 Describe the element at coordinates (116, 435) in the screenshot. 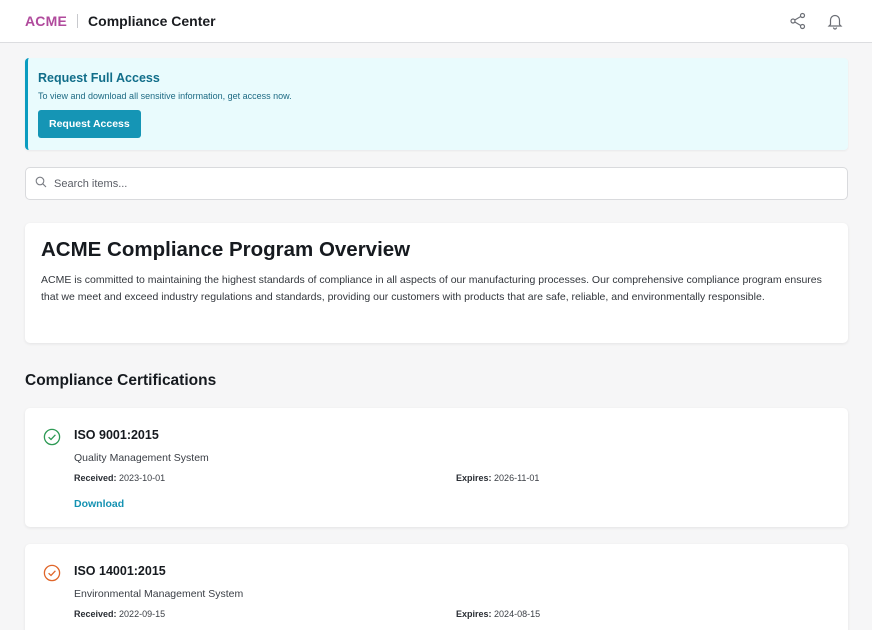

I see `certification-name: ISO 9001:2015` at that location.